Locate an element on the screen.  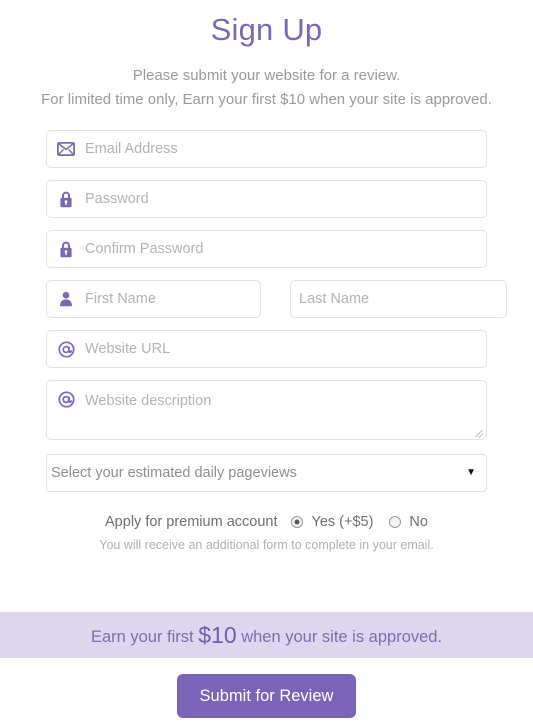
chevron-down-icon: ▼ is located at coordinates (471, 472).